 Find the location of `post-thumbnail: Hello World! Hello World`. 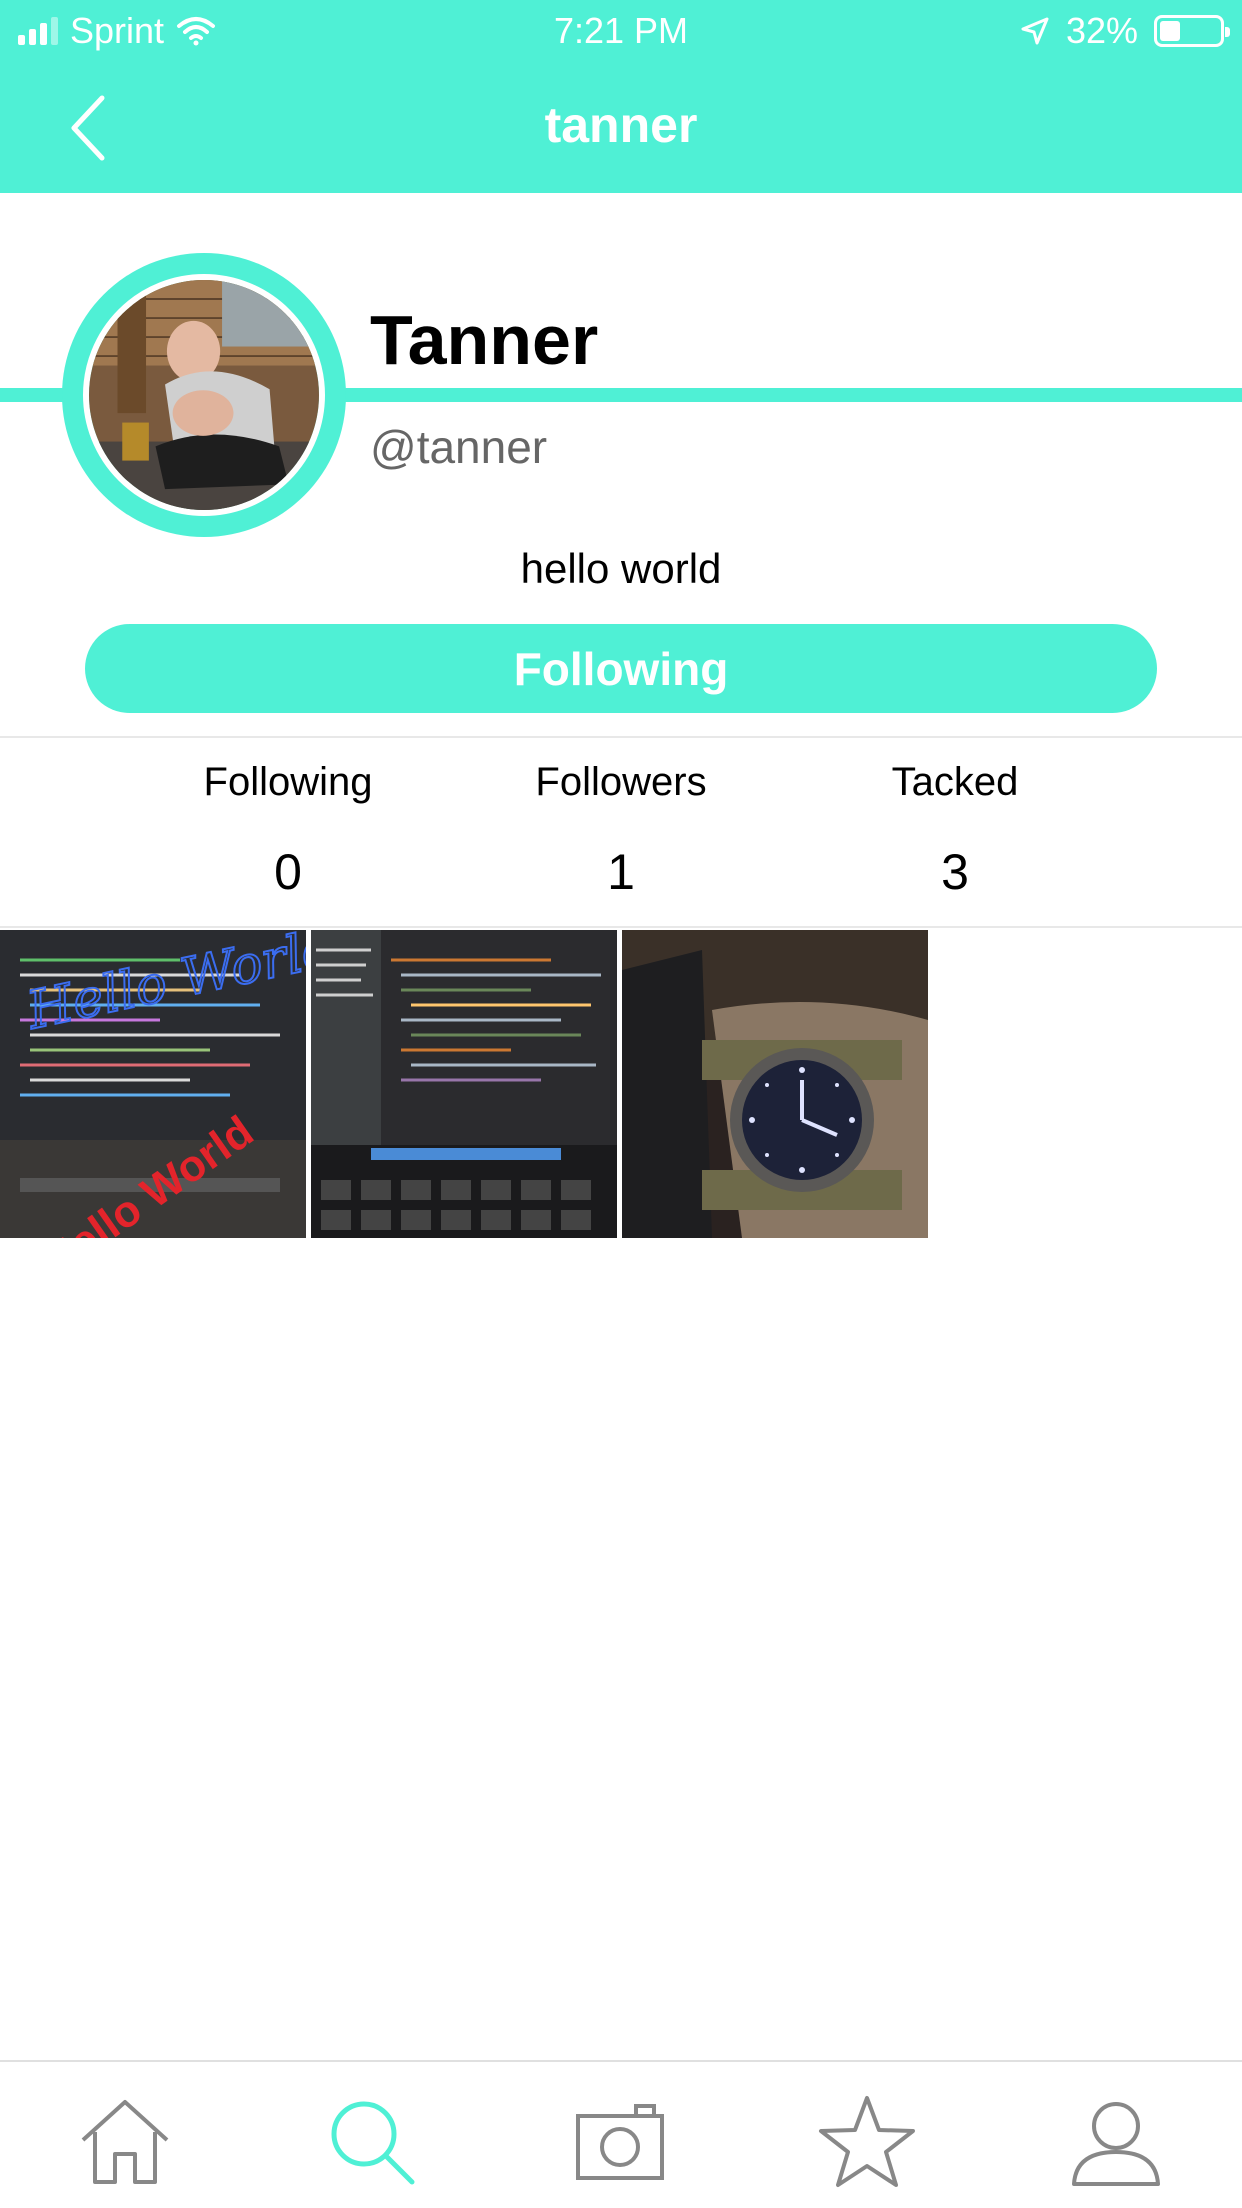

post-thumbnail: Hello World! Hello World is located at coordinates (153, 1084).